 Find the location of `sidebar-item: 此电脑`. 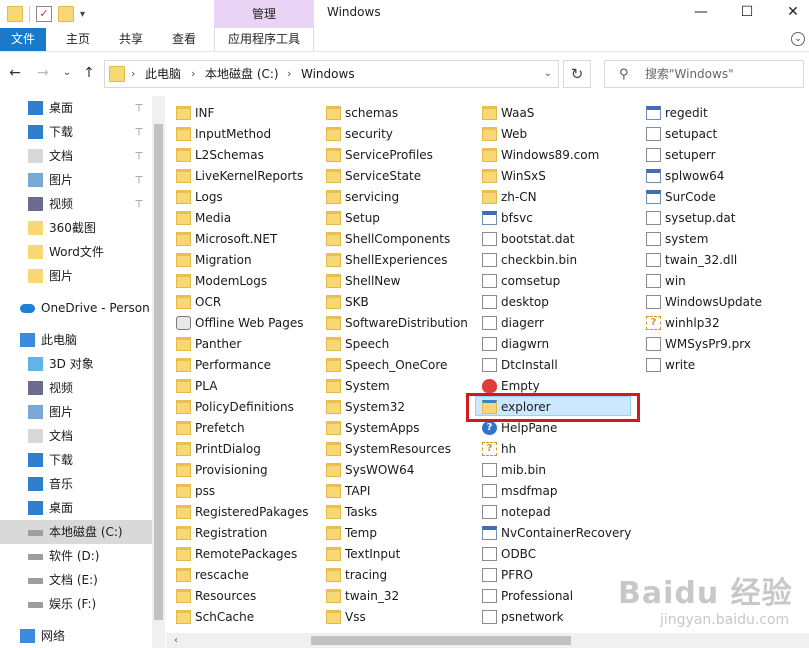

sidebar-item: 此电脑 is located at coordinates (76, 340).